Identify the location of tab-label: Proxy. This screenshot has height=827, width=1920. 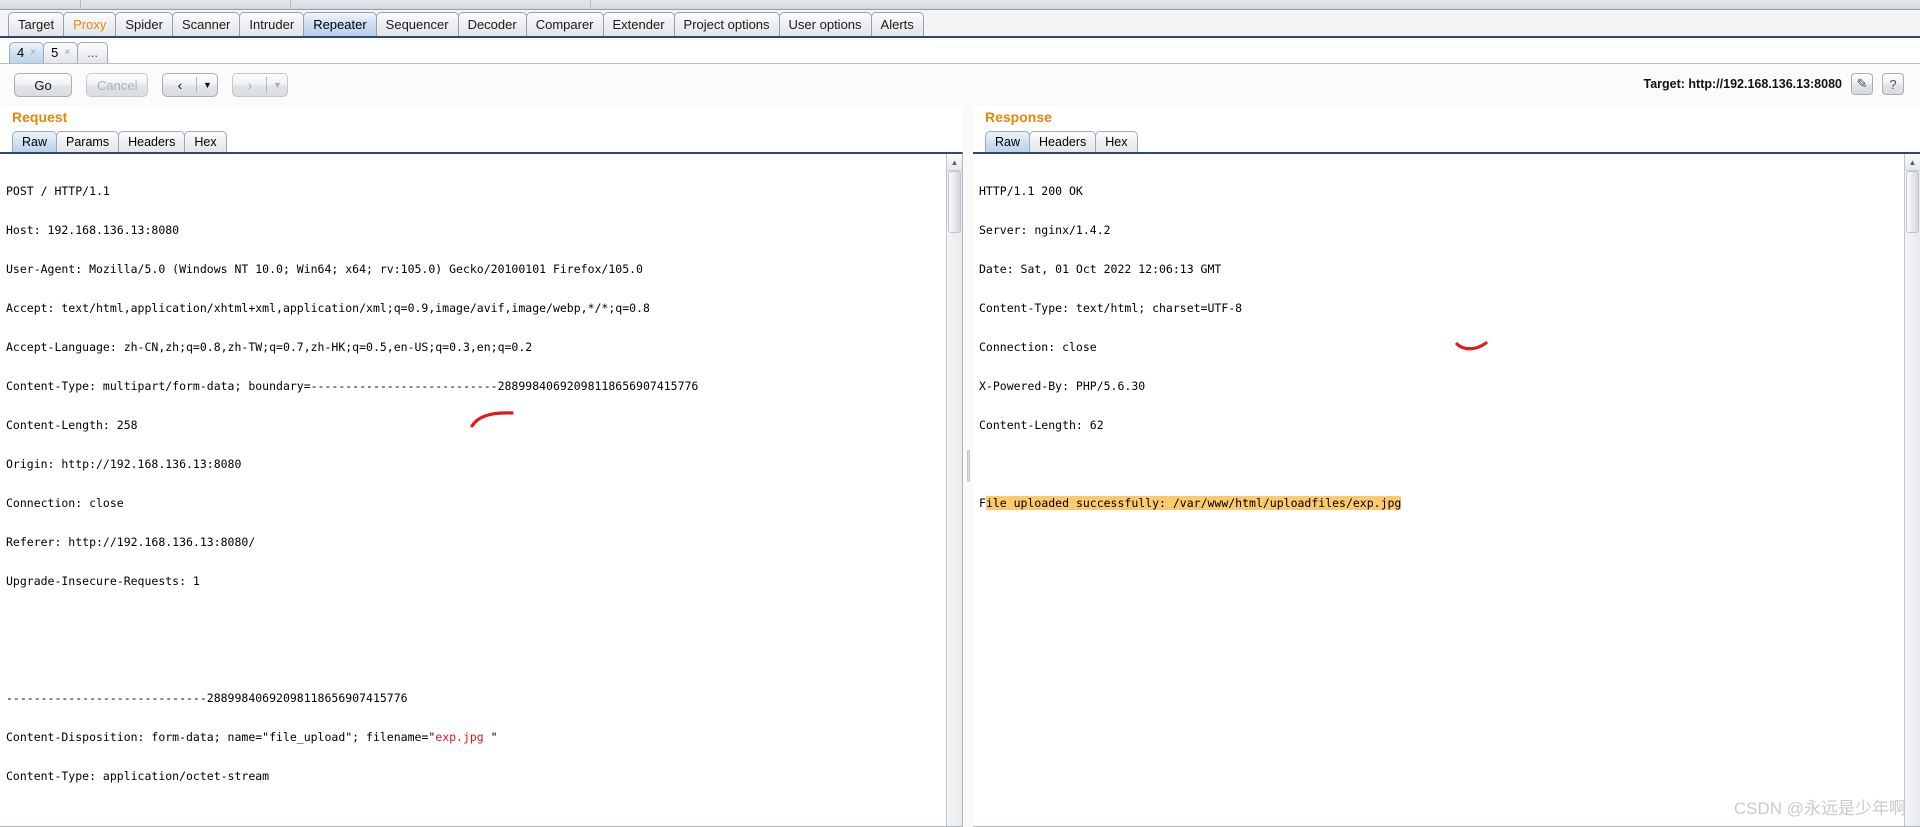
(90, 24).